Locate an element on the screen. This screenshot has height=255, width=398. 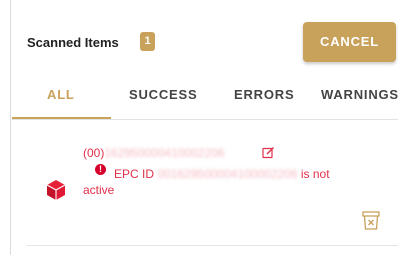
error-icon: ! is located at coordinates (100, 169).